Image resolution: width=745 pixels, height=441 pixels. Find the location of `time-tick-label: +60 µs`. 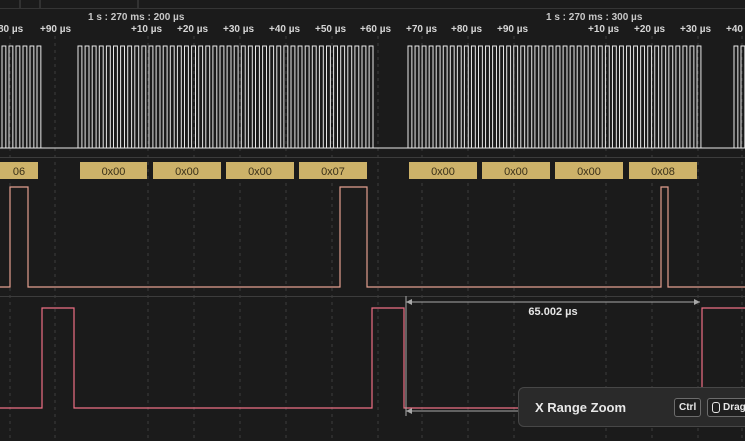

time-tick-label: +60 µs is located at coordinates (376, 29).